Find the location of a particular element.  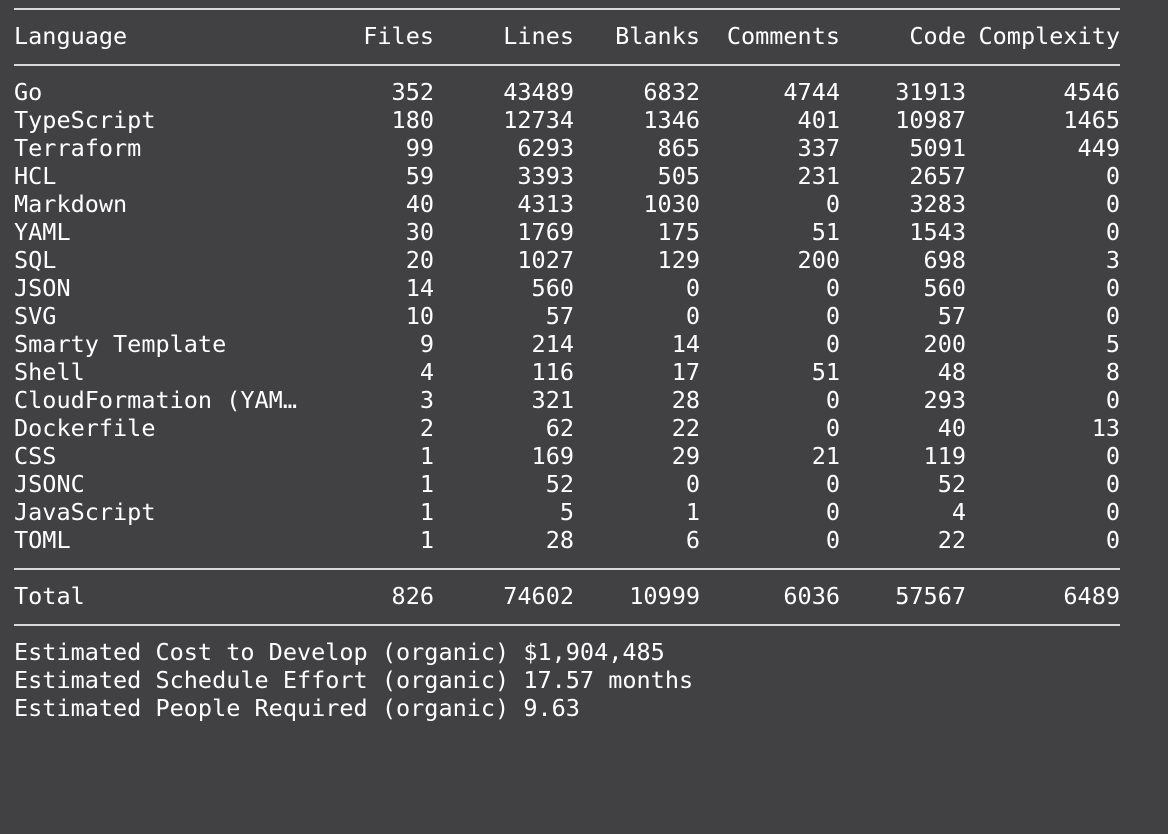

cell-language: JSON is located at coordinates (42, 288).